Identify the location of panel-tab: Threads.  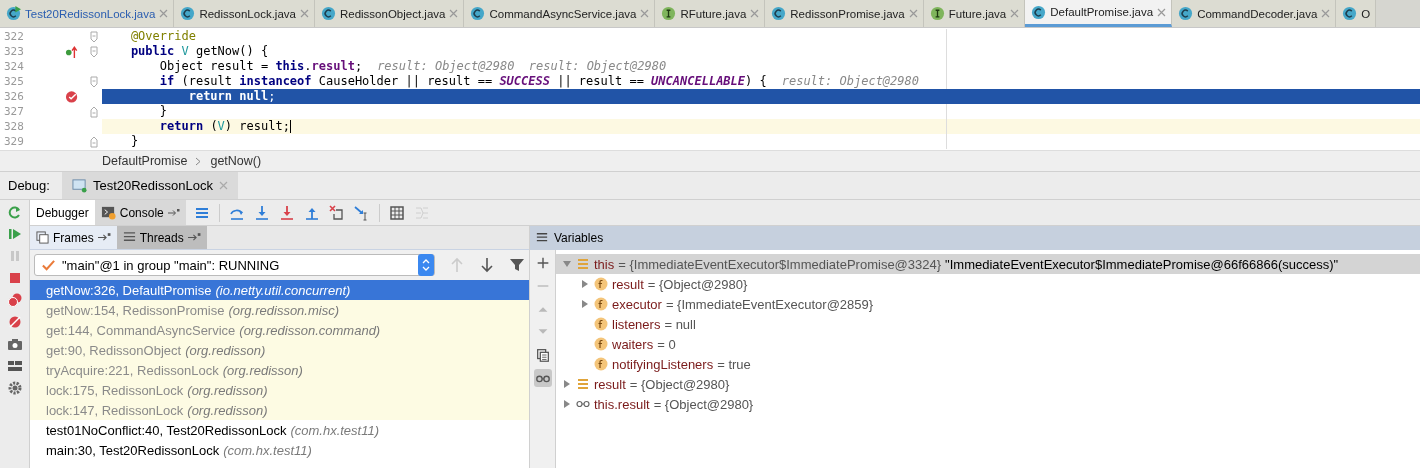
(161, 237).